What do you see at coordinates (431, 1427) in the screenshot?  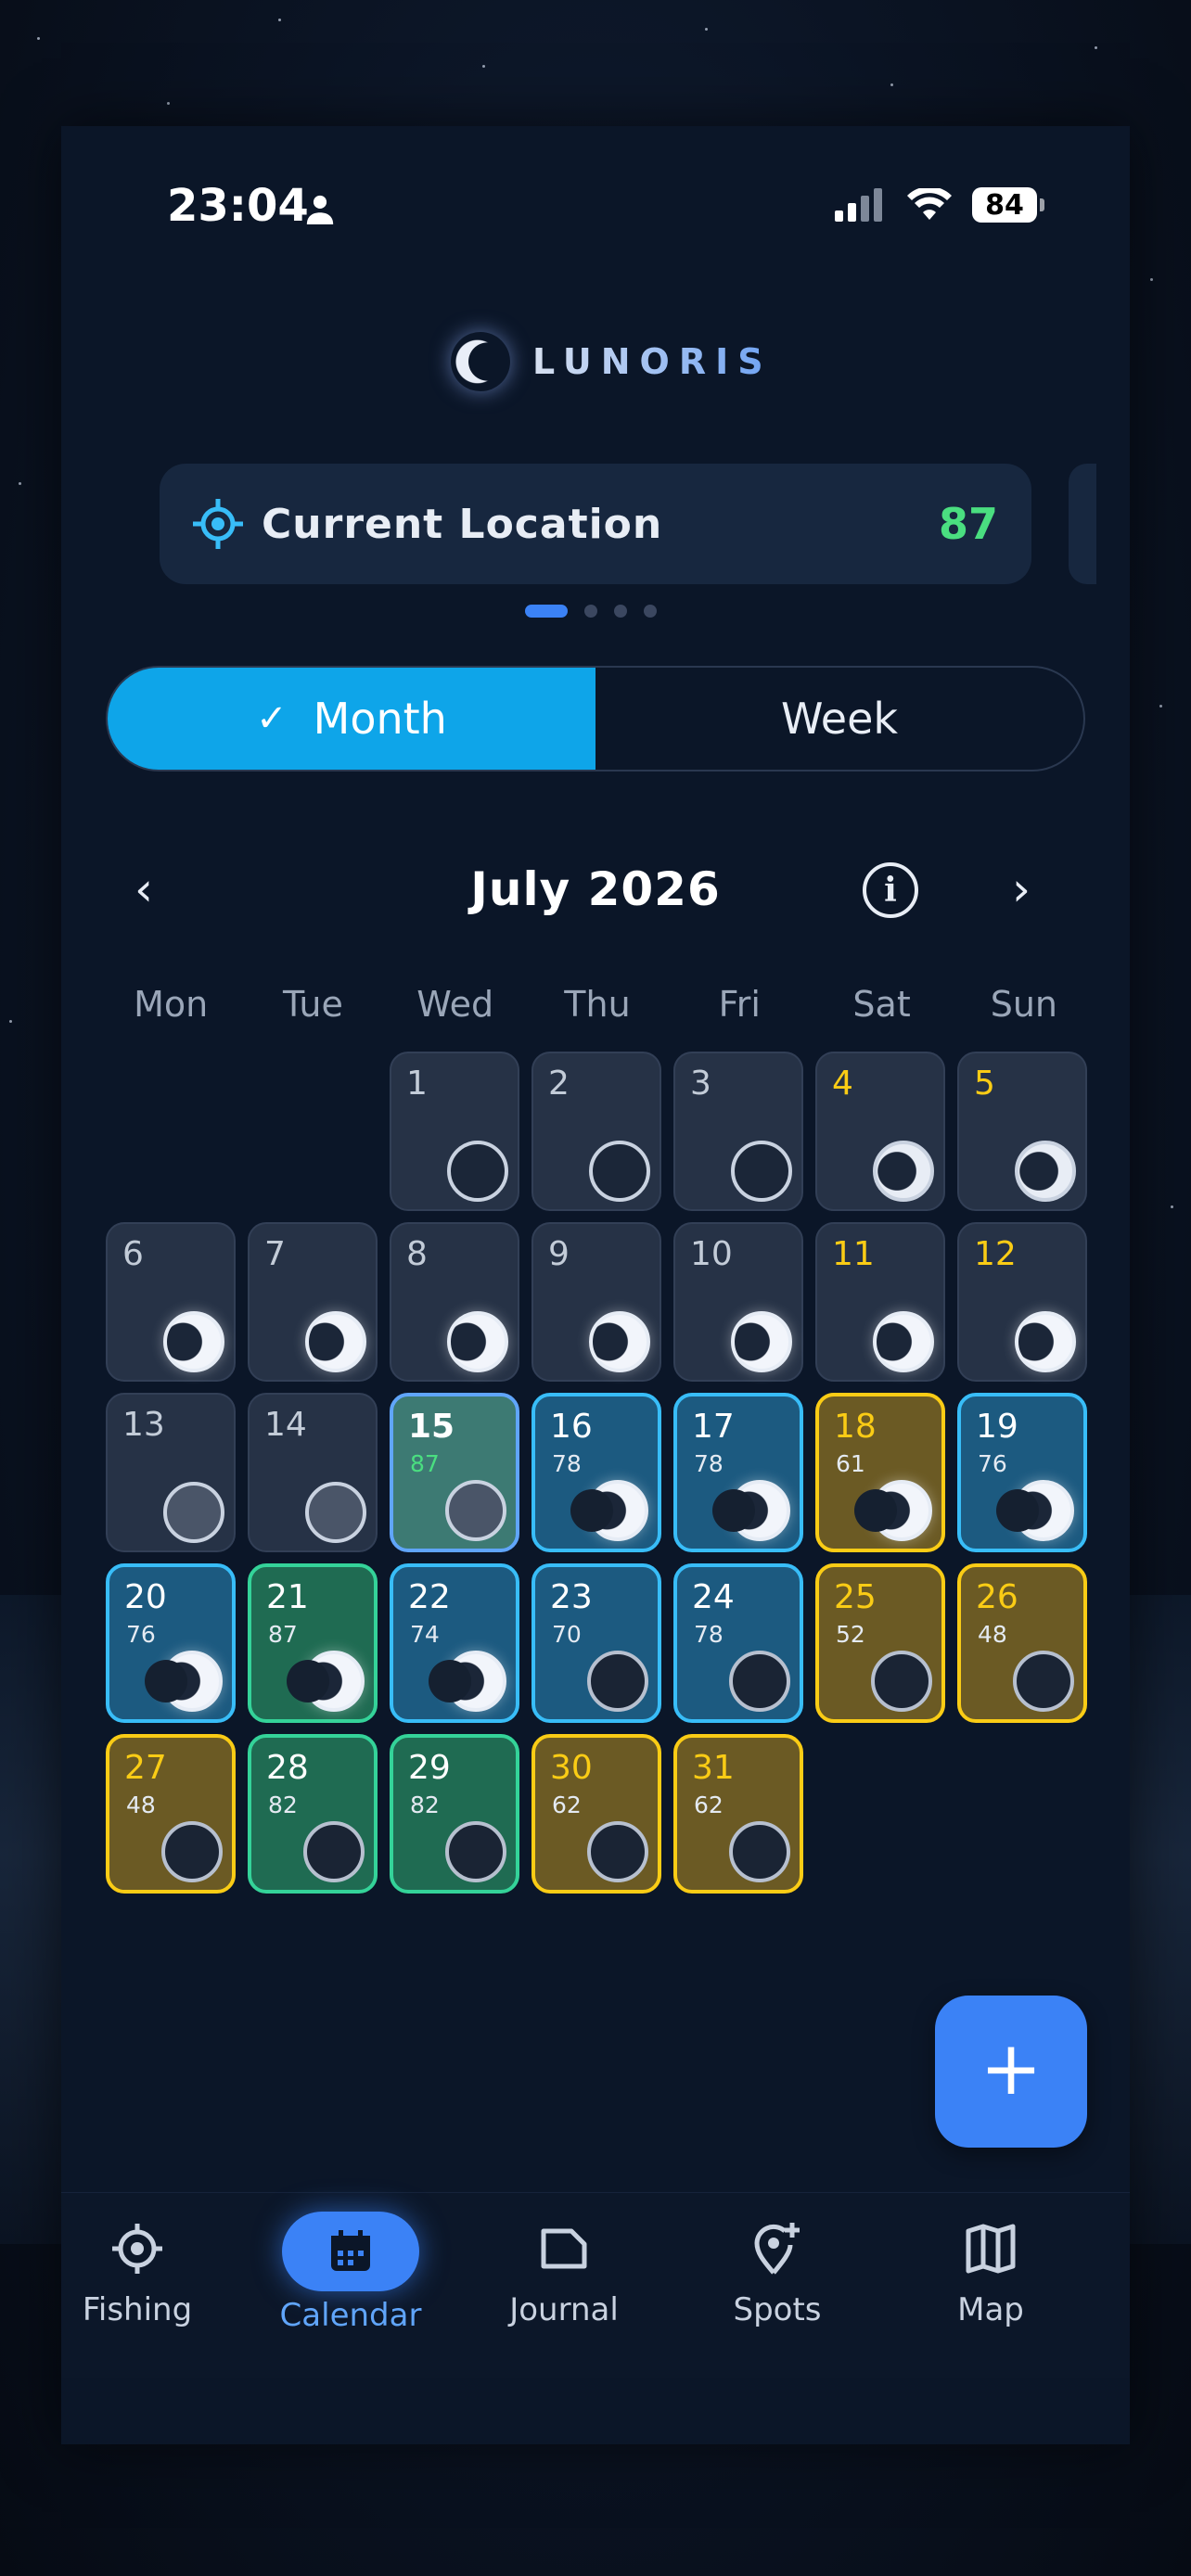 I see `day-number: 15` at bounding box center [431, 1427].